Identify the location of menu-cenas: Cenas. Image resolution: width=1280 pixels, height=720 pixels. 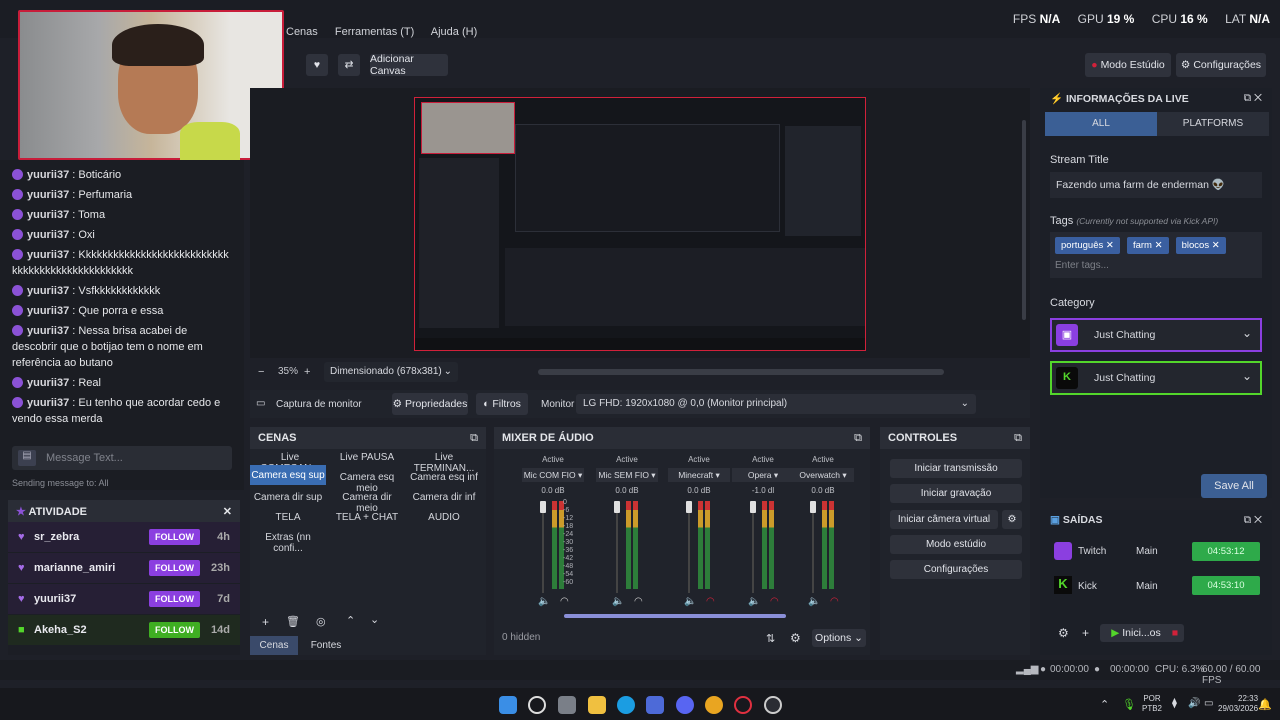
(302, 32).